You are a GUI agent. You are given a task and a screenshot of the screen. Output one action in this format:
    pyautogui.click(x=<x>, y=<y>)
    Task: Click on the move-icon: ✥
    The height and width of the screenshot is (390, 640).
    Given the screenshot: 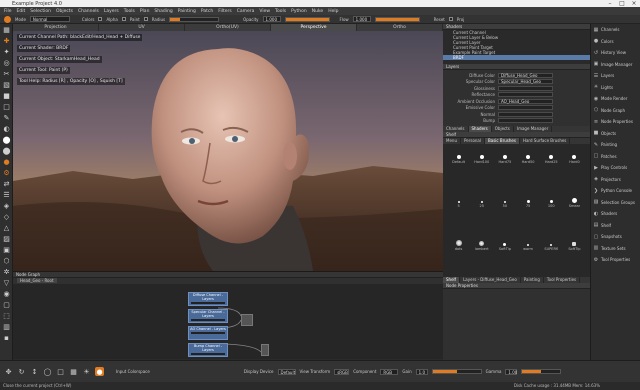 What is the action you would take?
    pyautogui.click(x=8, y=371)
    